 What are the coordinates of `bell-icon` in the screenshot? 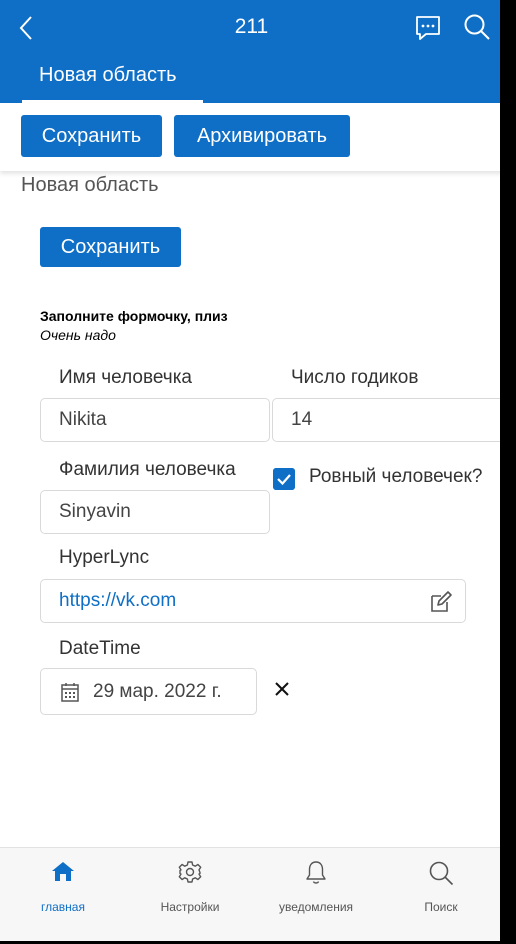 It's located at (316, 872).